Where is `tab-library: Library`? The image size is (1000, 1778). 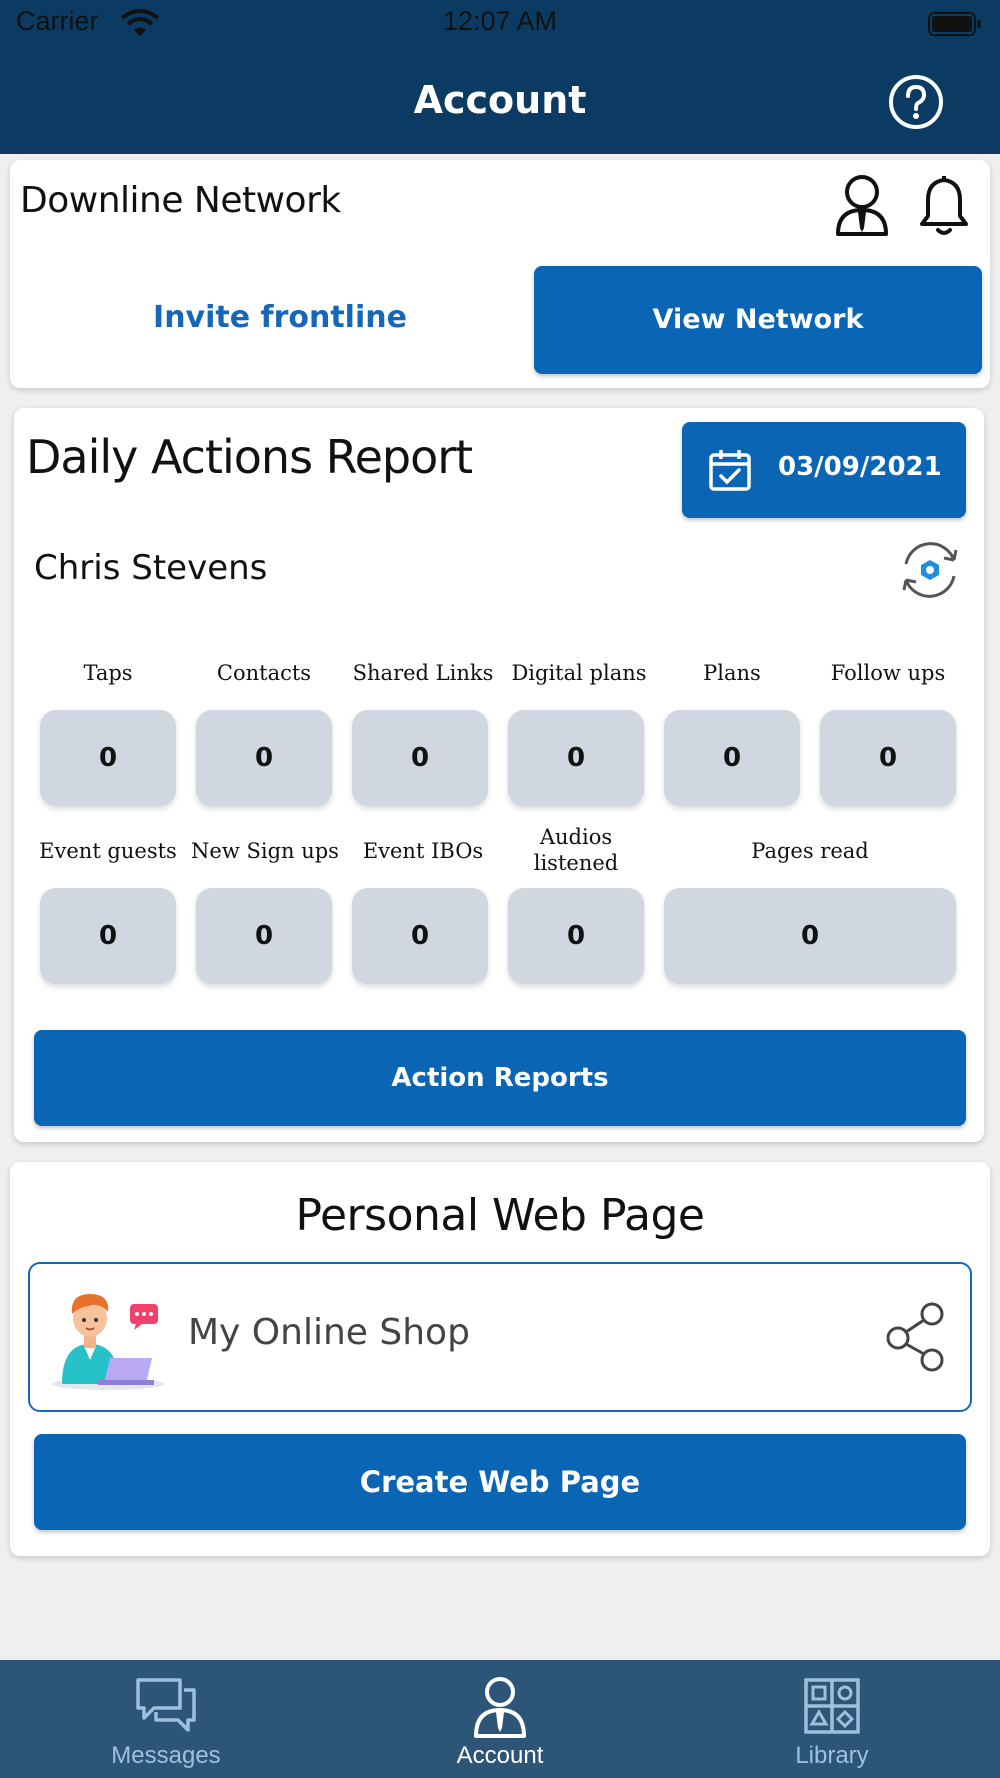
tab-library: Library is located at coordinates (832, 1719).